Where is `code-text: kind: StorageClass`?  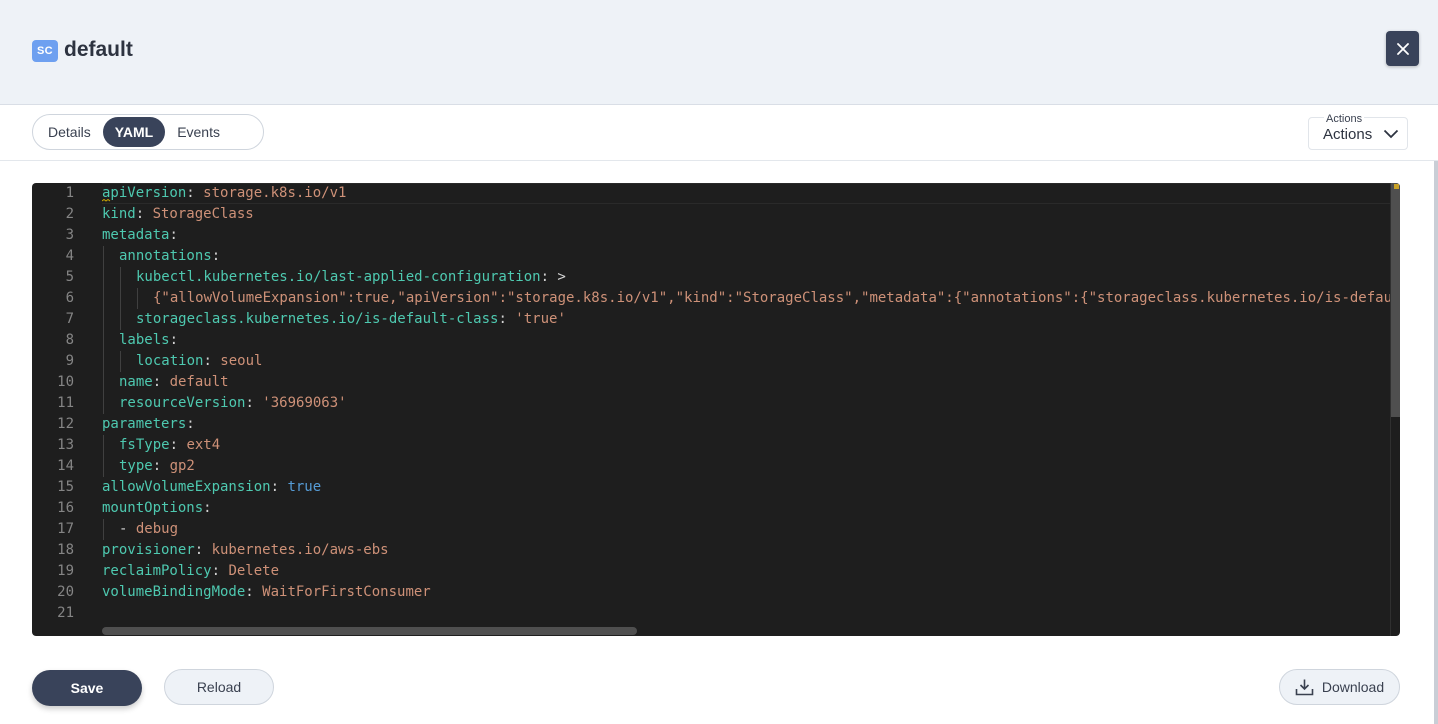 code-text: kind: StorageClass is located at coordinates (178, 214).